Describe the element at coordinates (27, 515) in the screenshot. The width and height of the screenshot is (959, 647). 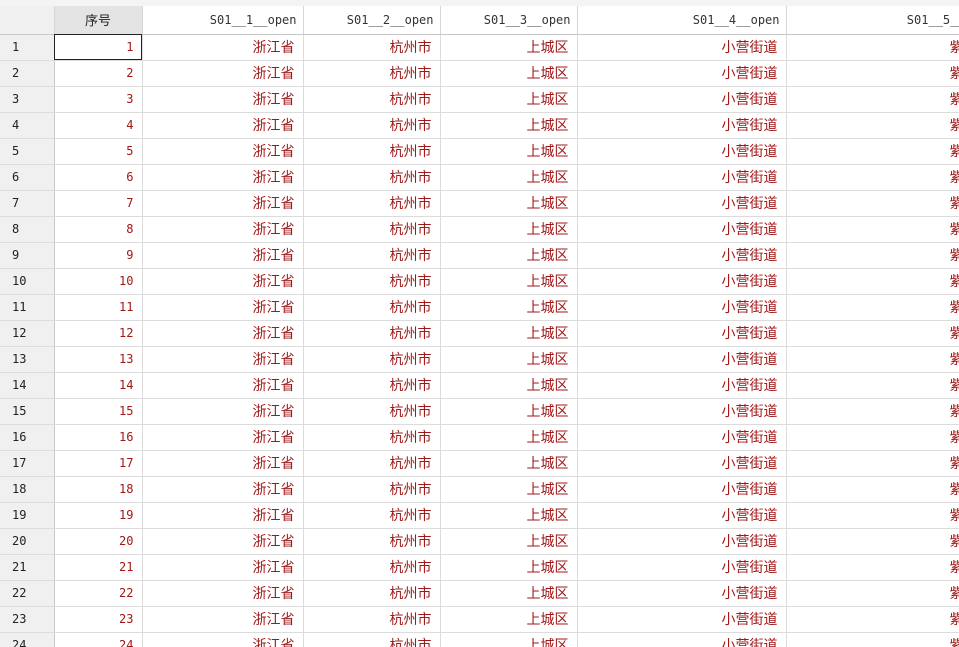
I see `row-number: 19` at that location.